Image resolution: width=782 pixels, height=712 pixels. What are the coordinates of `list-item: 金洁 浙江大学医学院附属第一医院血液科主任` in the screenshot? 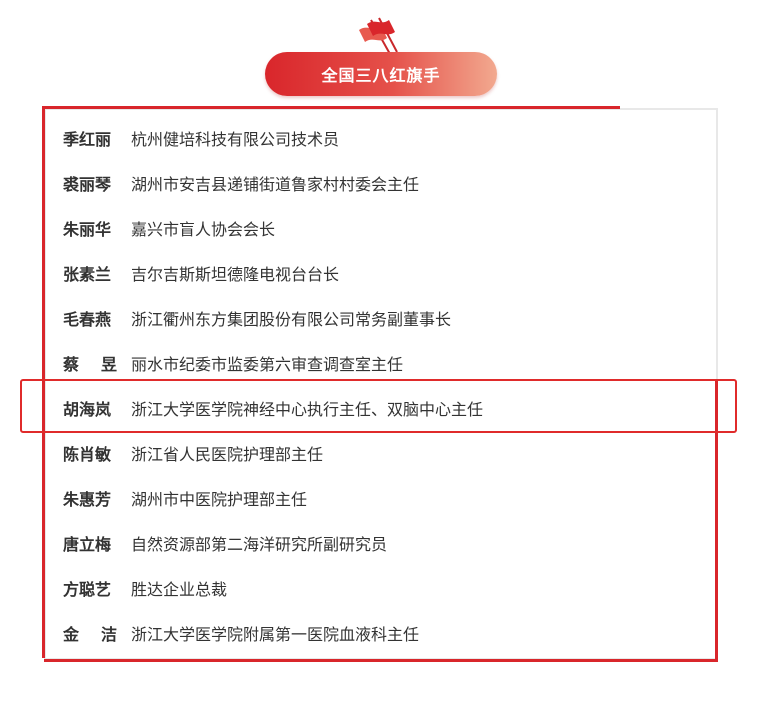 It's located at (241, 633).